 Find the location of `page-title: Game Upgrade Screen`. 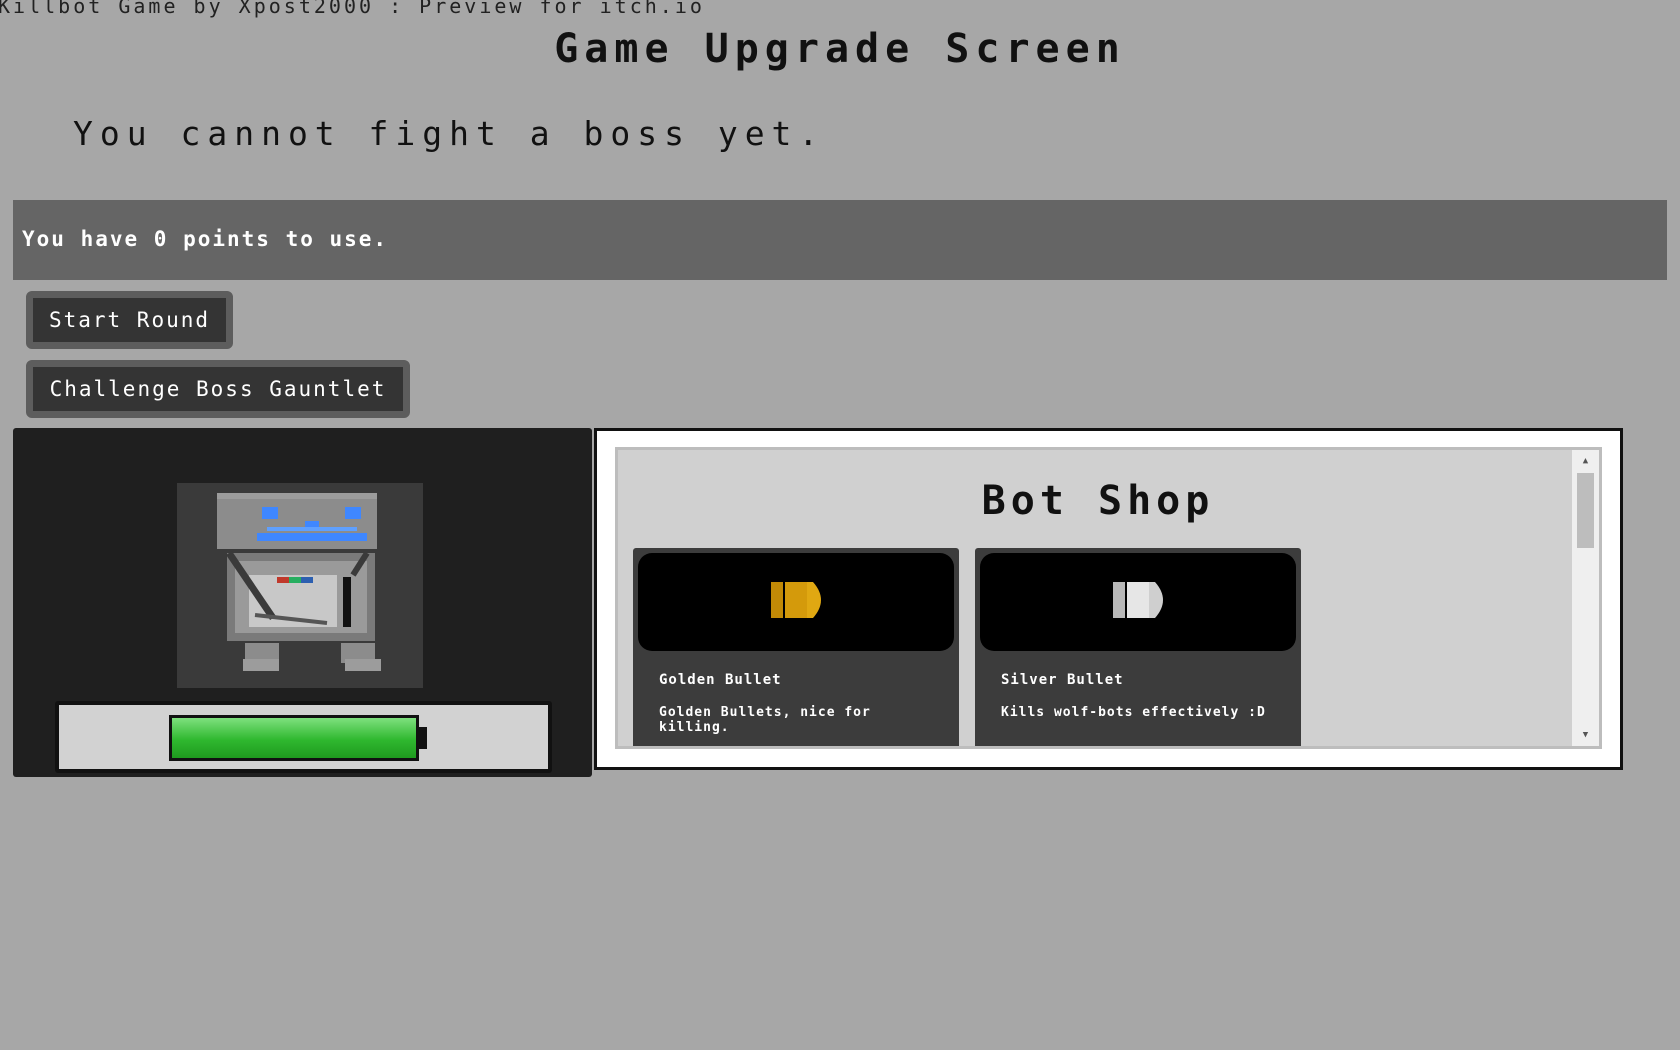

page-title: Game Upgrade Screen is located at coordinates (840, 49).